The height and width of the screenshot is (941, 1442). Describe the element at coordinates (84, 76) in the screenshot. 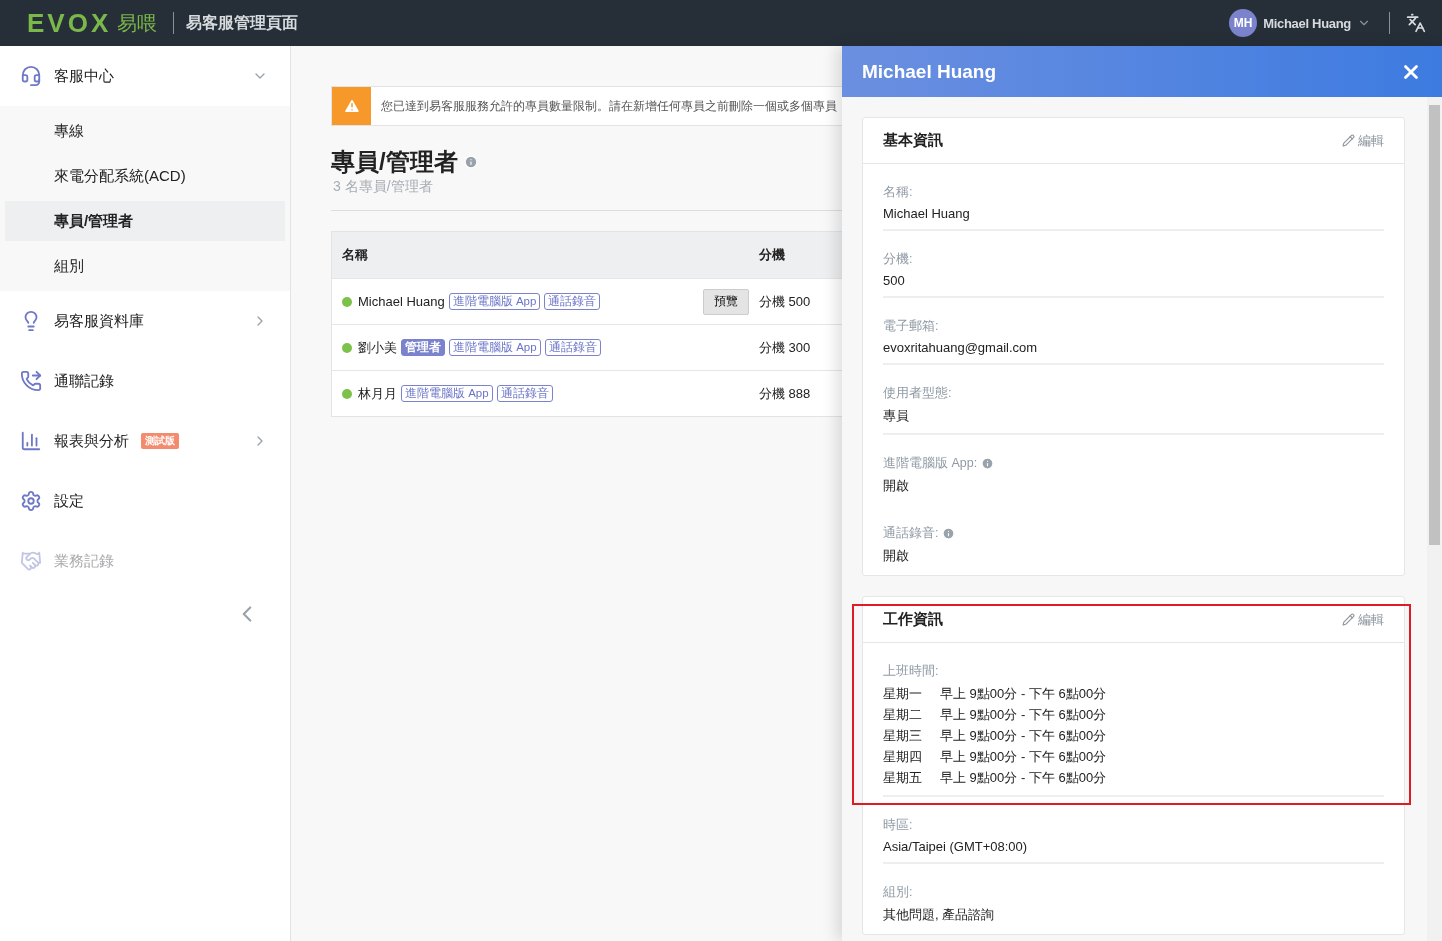

I see `sidebar-item-label: 客服中心` at that location.